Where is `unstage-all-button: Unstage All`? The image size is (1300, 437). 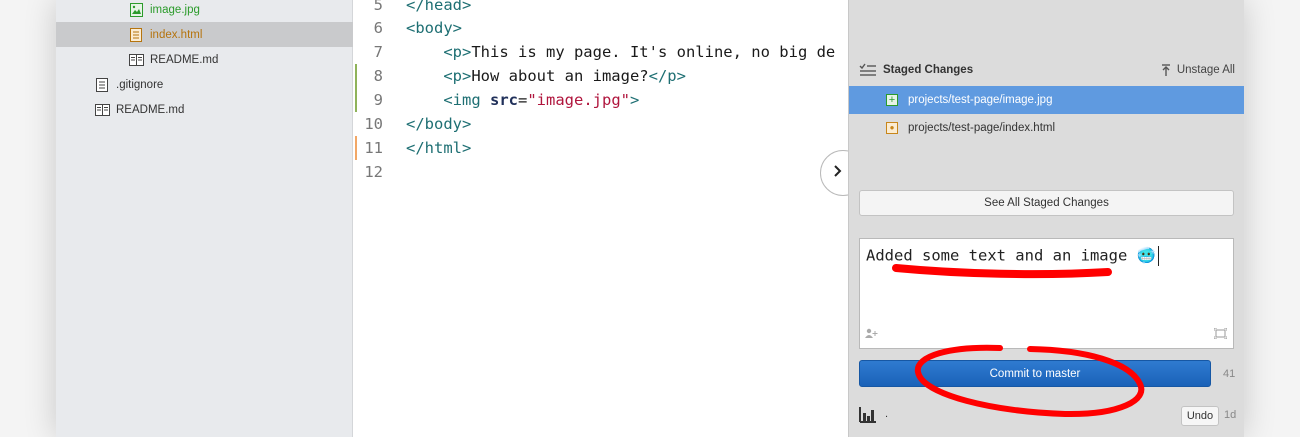 unstage-all-button: Unstage All is located at coordinates (1198, 70).